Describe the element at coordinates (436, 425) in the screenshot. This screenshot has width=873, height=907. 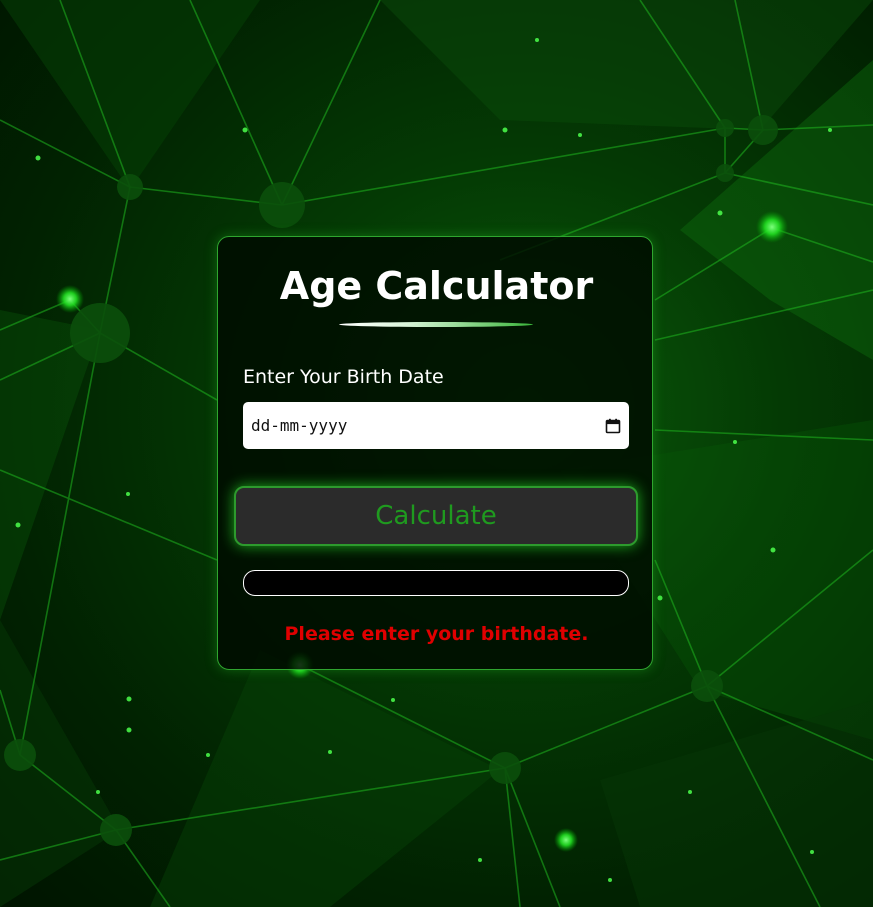
I see `birth-date-input: dd-mm-yyyy` at that location.